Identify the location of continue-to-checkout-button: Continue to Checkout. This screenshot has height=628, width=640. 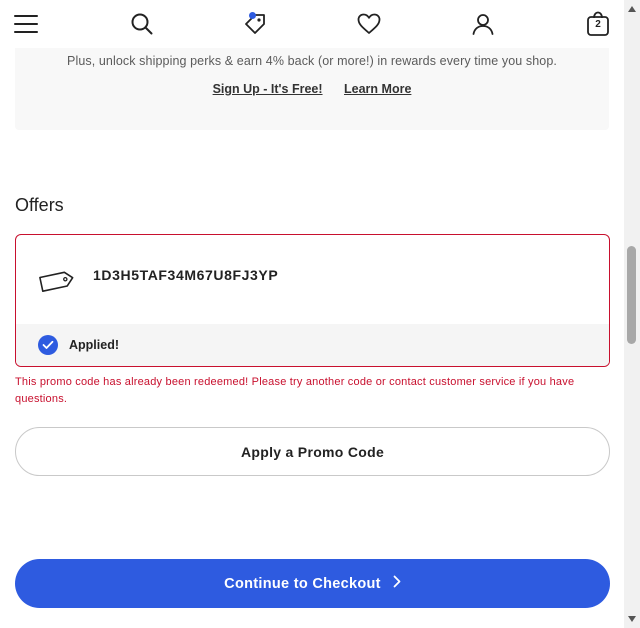
(312, 583).